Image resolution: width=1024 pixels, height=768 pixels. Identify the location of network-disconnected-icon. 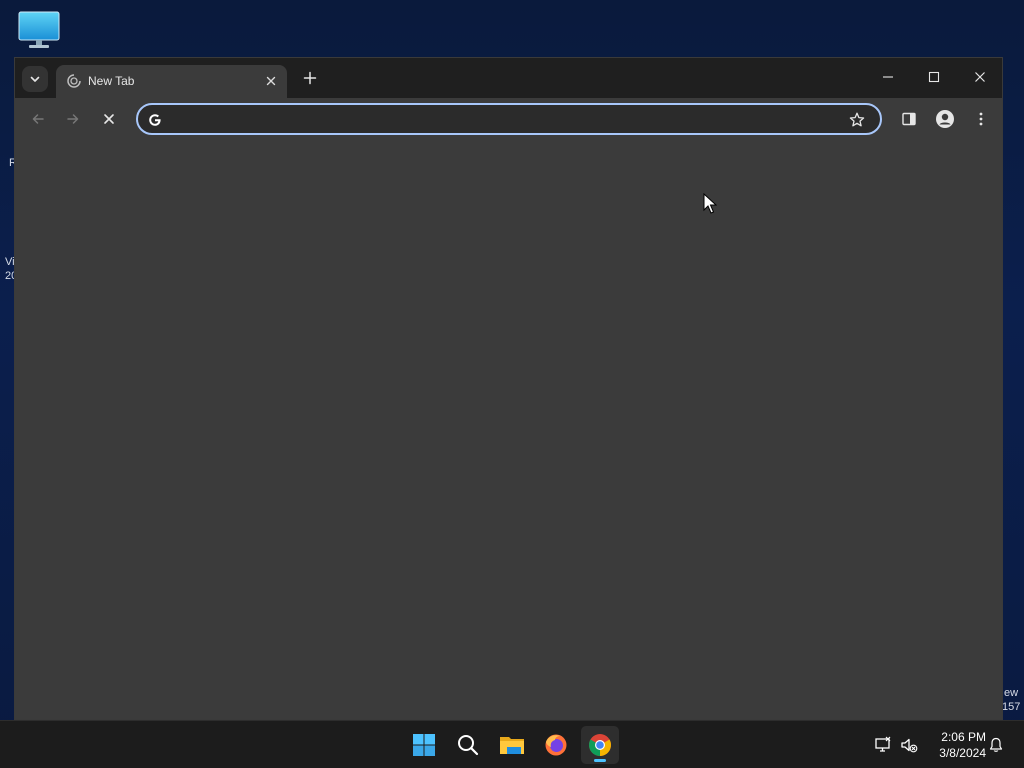
(883, 744).